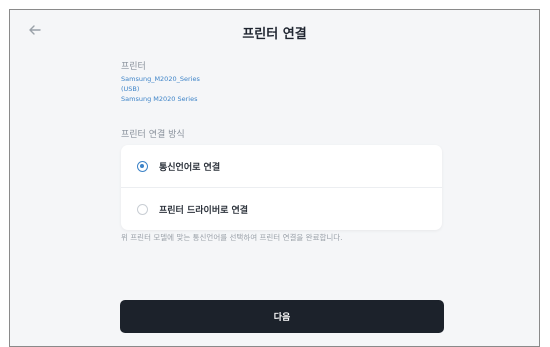  I want to click on next-button: 다음, so click(282, 316).